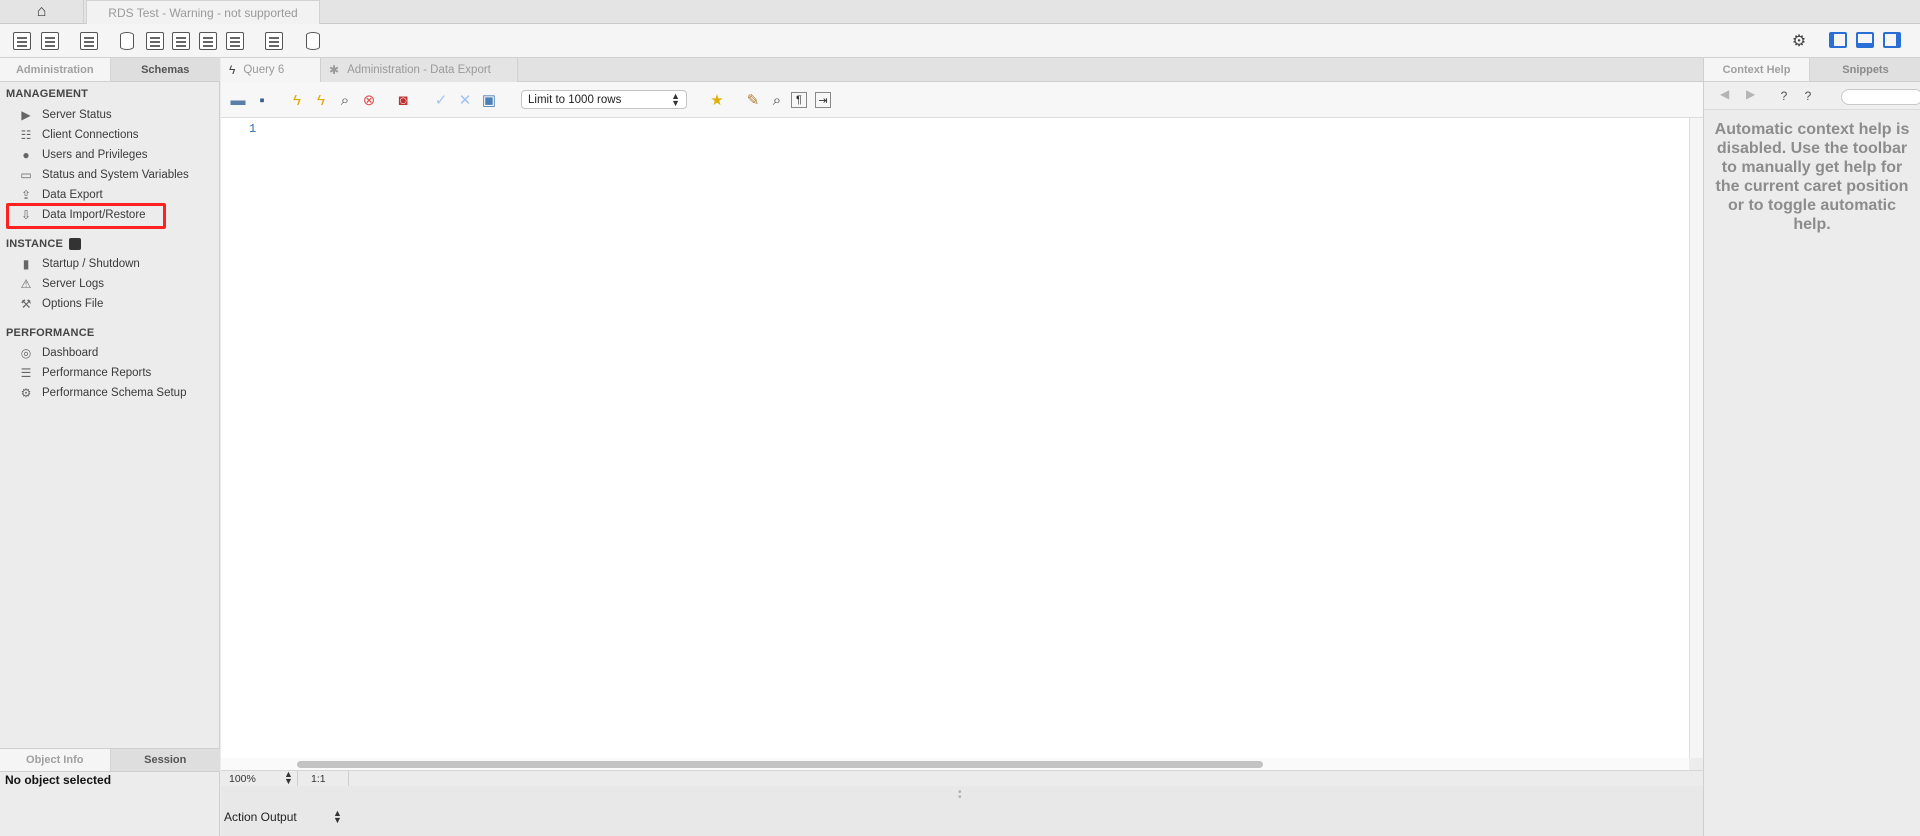 Image resolution: width=1920 pixels, height=836 pixels. What do you see at coordinates (55, 69) in the screenshot?
I see `tab-administration: Administration` at bounding box center [55, 69].